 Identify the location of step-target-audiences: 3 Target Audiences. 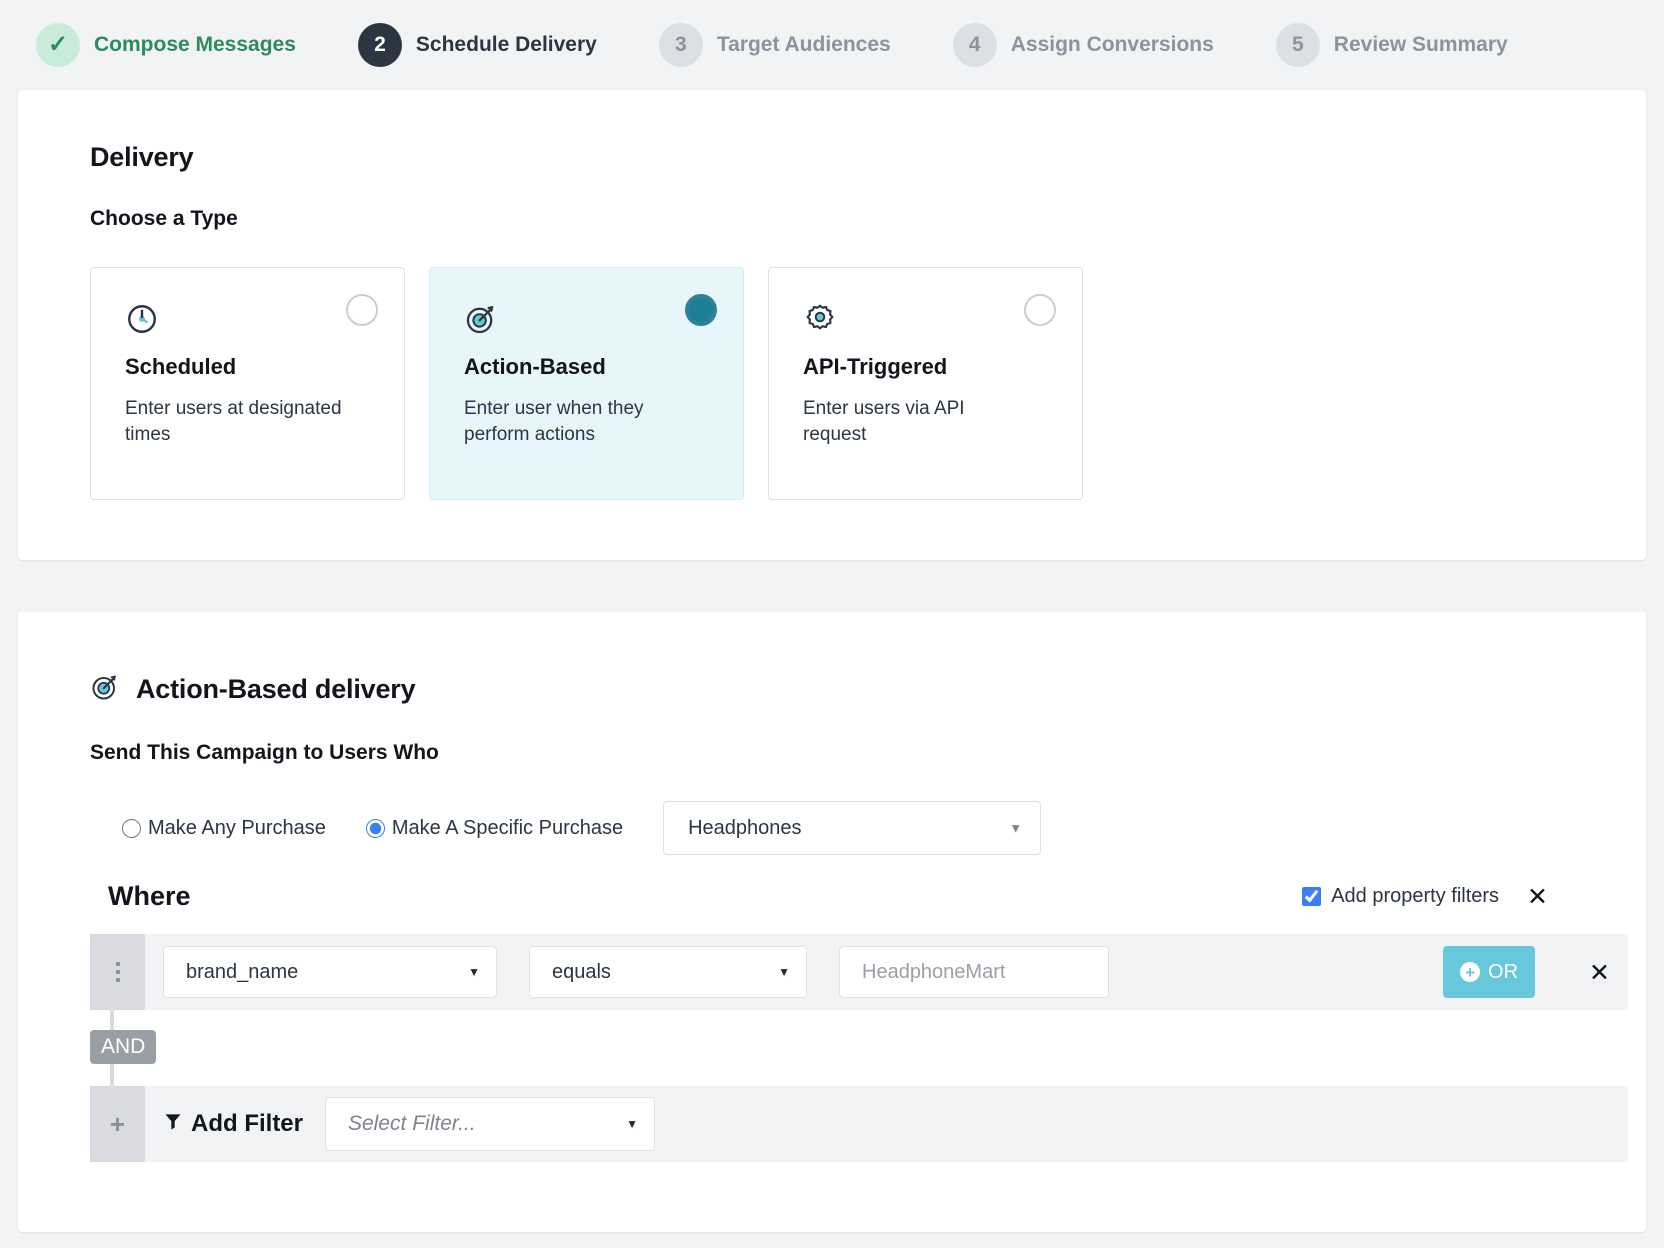
(774, 45).